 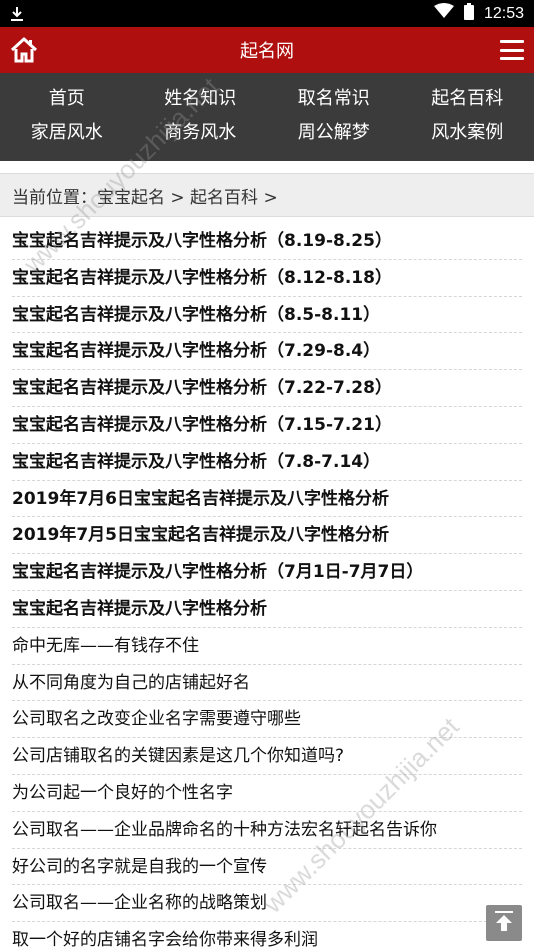 I want to click on article-link: 宝宝起名吉祥提示及八字性格分析（8.5-8.11）, so click(x=267, y=315).